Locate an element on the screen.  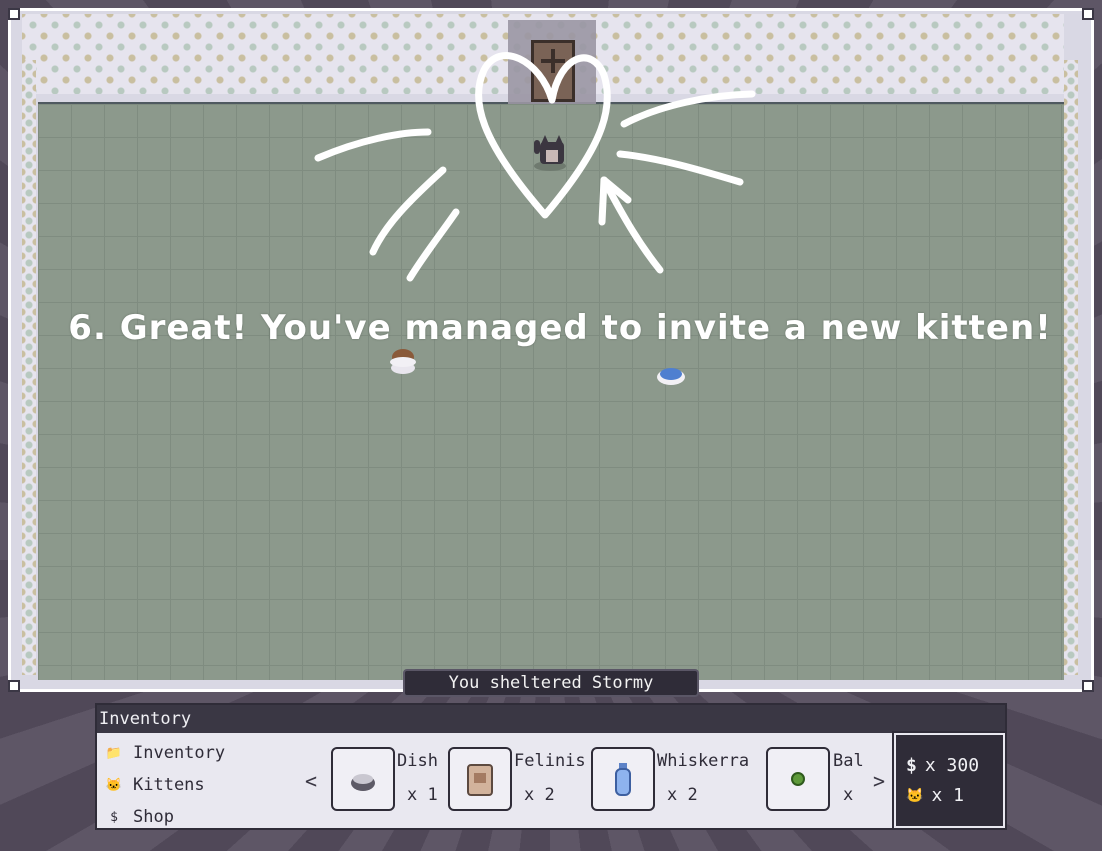
food-bag-icon is located at coordinates (480, 780).